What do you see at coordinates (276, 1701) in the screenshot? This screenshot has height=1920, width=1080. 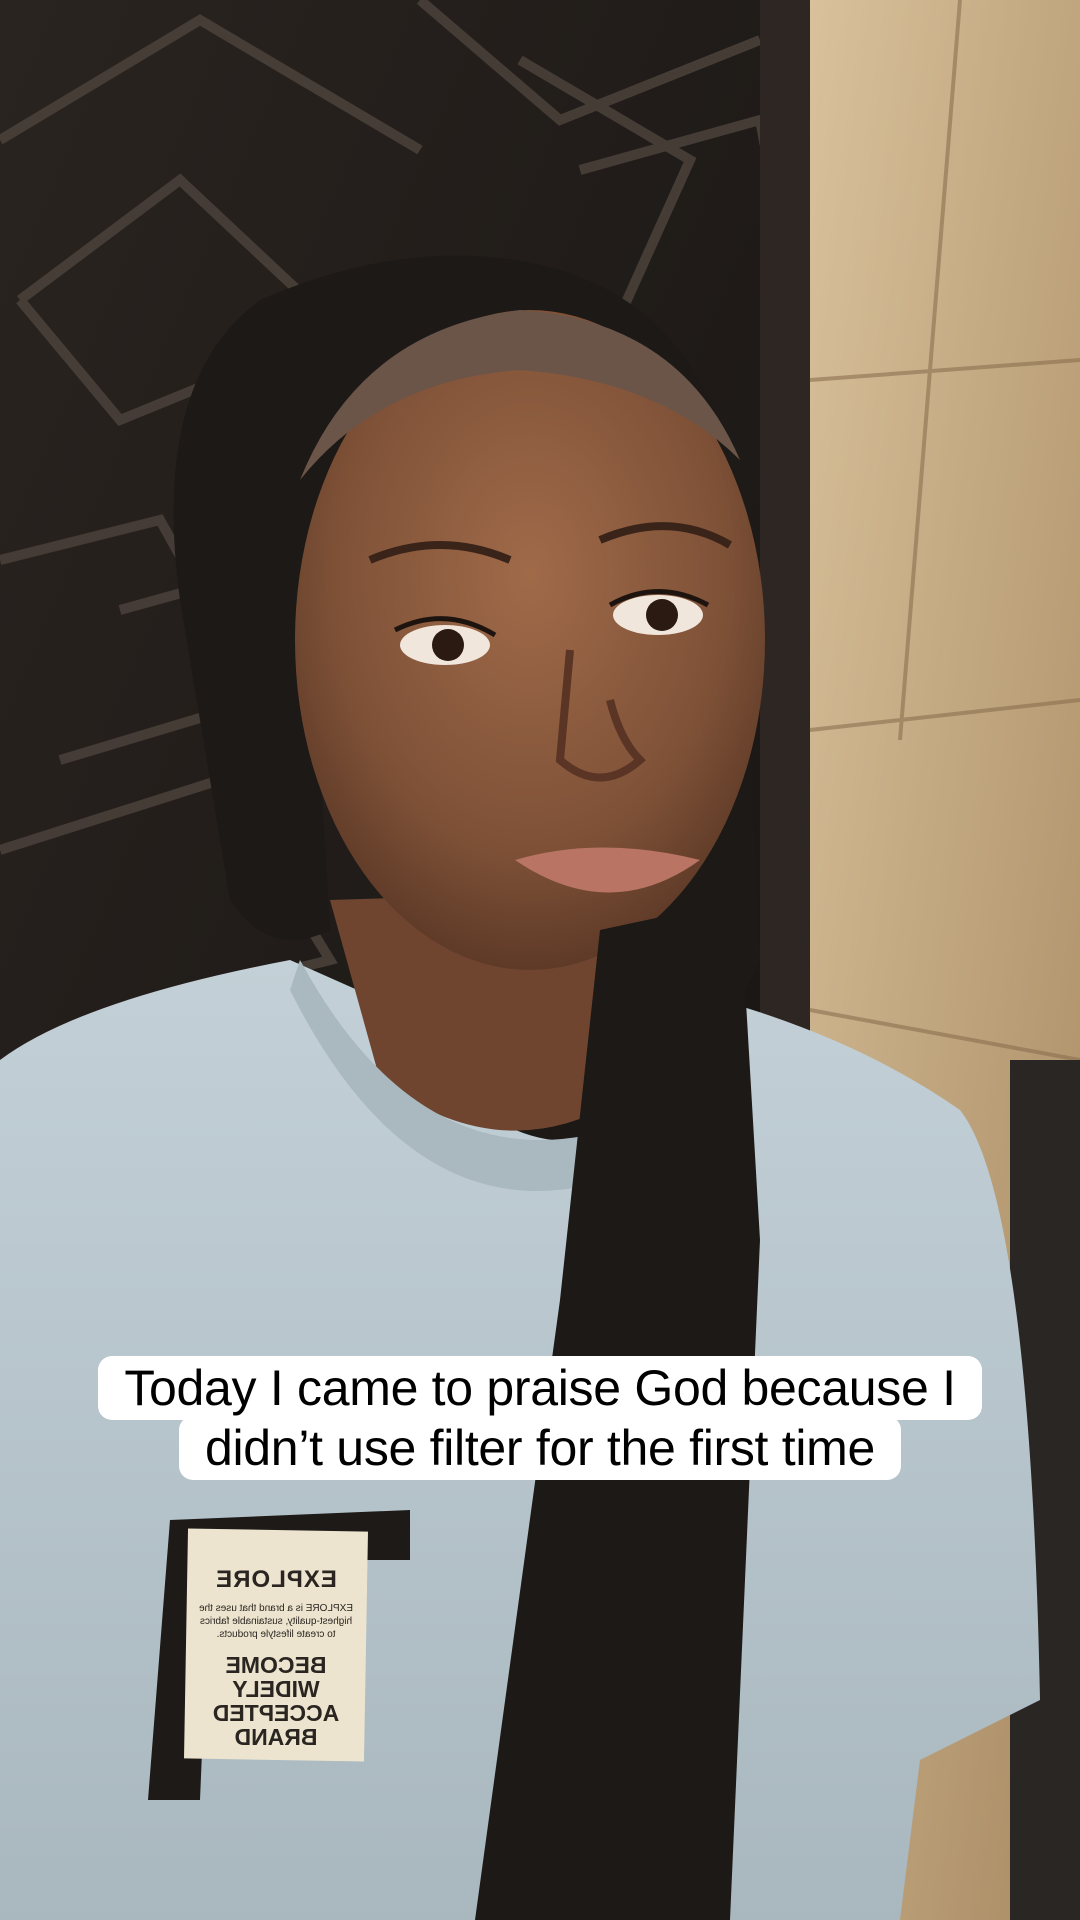 I see `patch-slogan: BECOME WIDELY ACCEPTED BRAND` at bounding box center [276, 1701].